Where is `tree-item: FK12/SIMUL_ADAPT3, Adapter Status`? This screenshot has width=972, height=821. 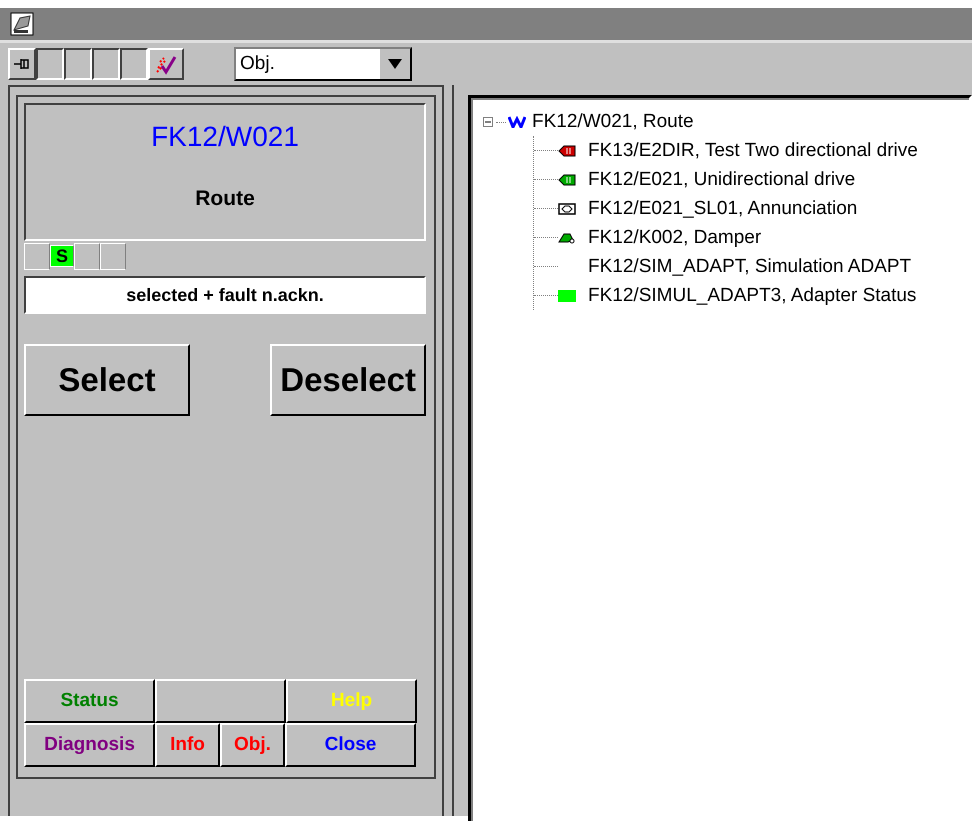
tree-item: FK12/SIMUL_ADAPT3, Adapter Status is located at coordinates (750, 295).